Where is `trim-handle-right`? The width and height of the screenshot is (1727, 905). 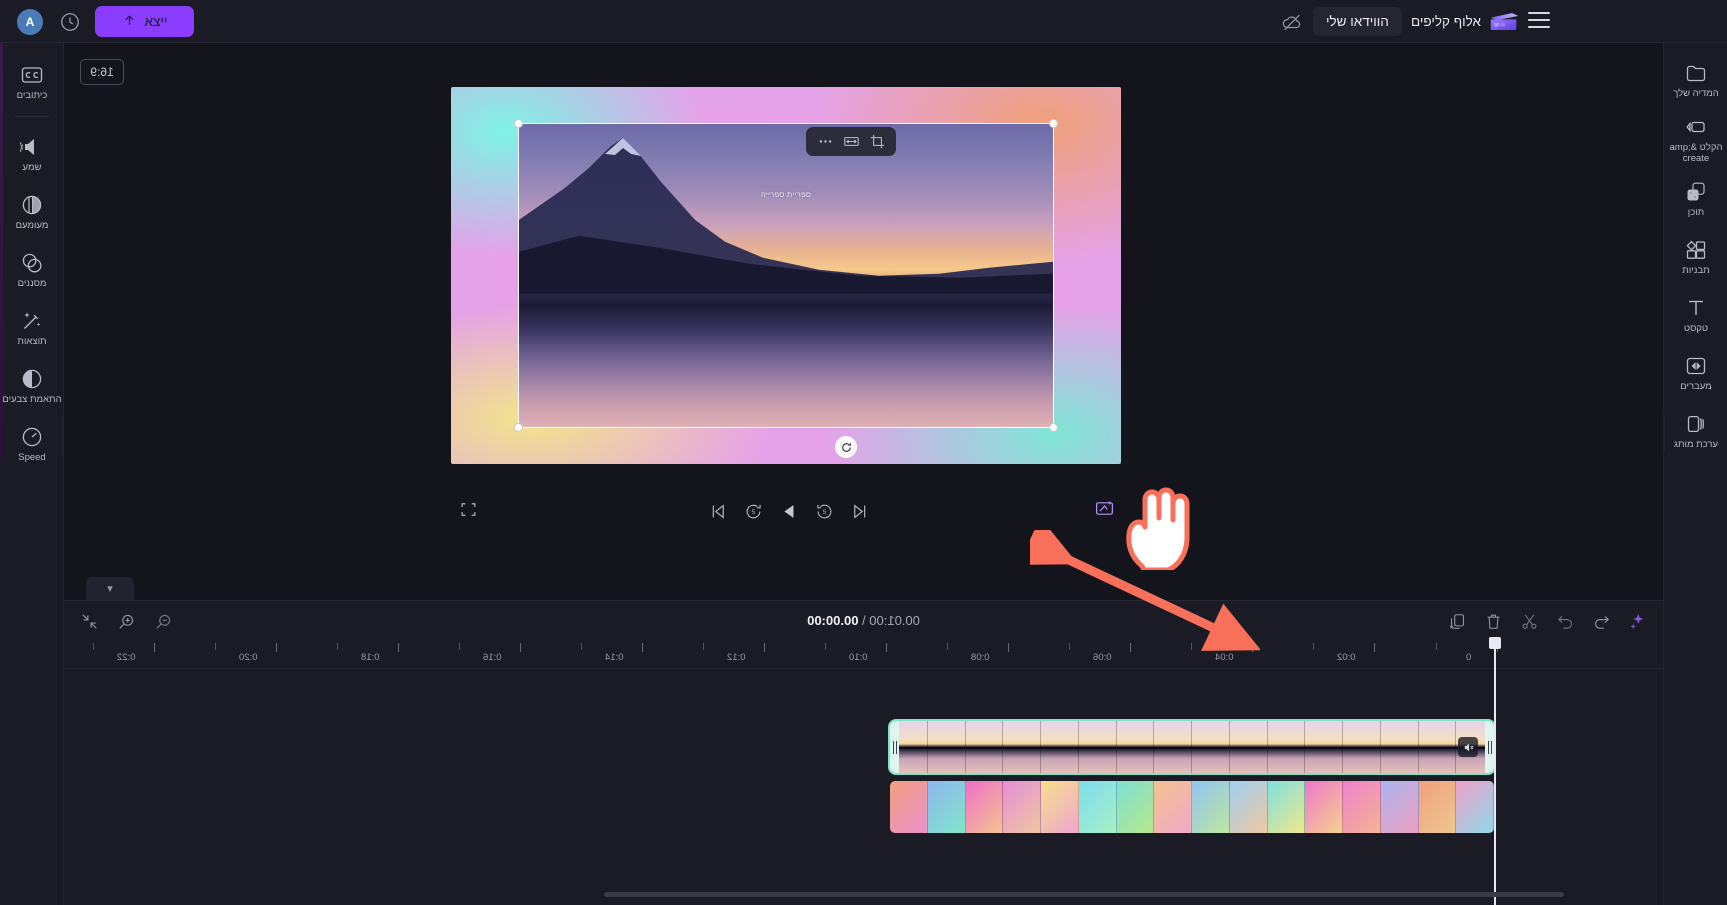 trim-handle-right is located at coordinates (1489, 747).